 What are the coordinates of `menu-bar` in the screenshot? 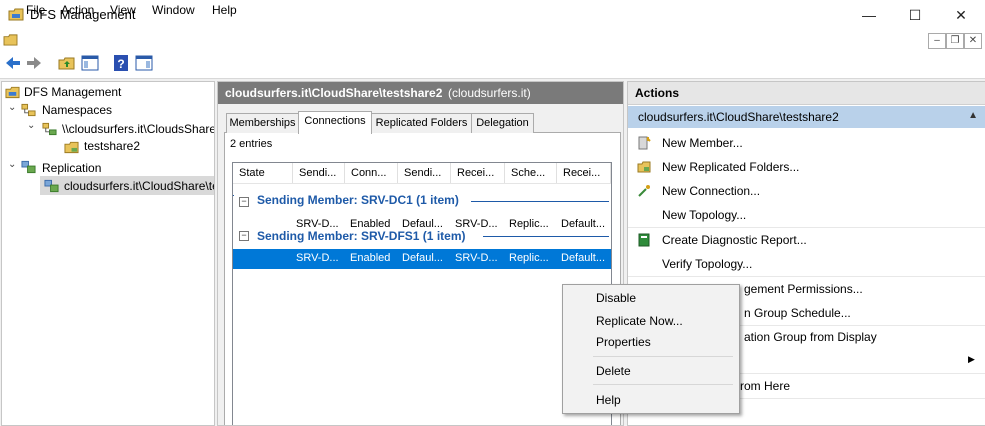 It's located at (492, 40).